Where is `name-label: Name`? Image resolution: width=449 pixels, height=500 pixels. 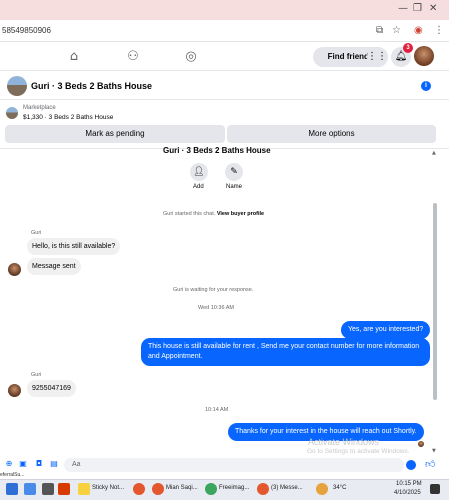 name-label: Name is located at coordinates (234, 187).